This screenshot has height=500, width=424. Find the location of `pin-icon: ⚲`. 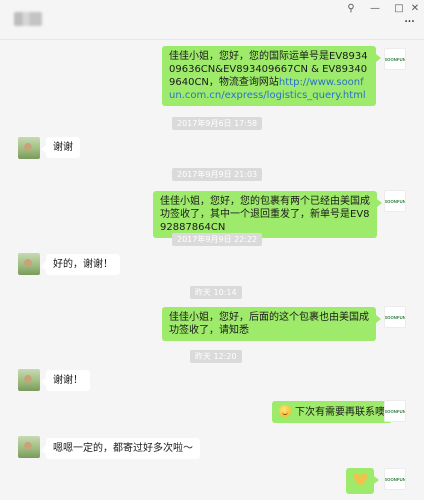

pin-icon: ⚲ is located at coordinates (351, 9).